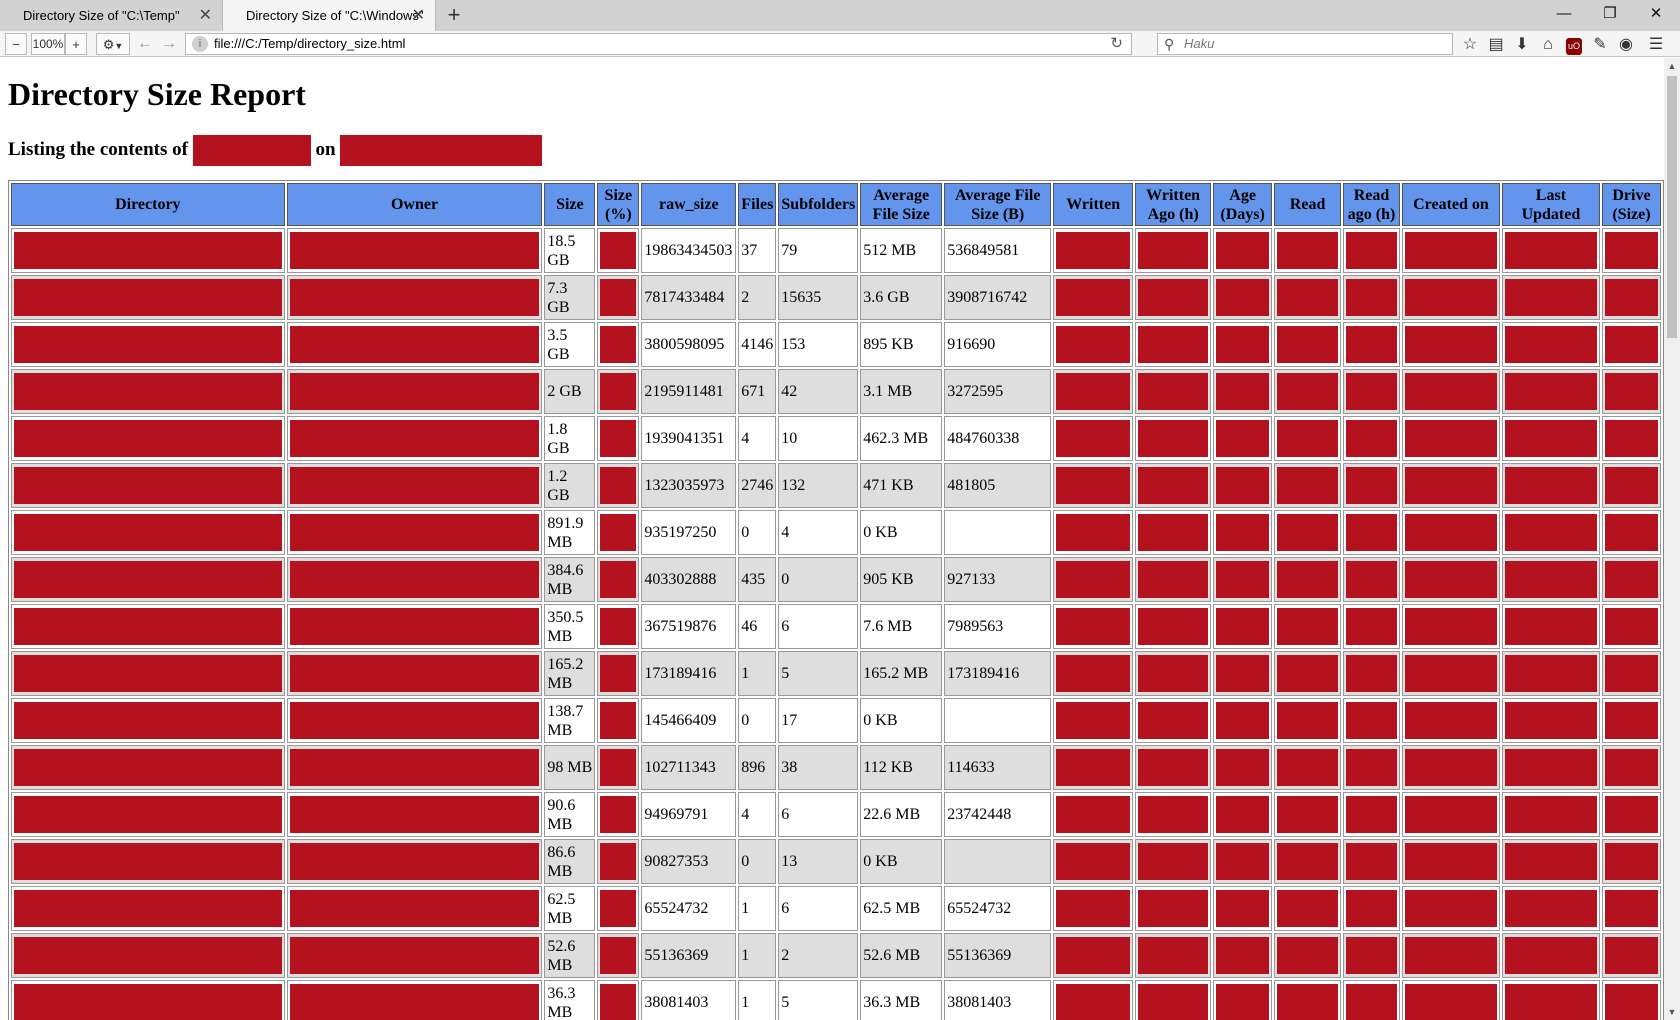  Describe the element at coordinates (570, 204) in the screenshot. I see `column-header: Size` at that location.